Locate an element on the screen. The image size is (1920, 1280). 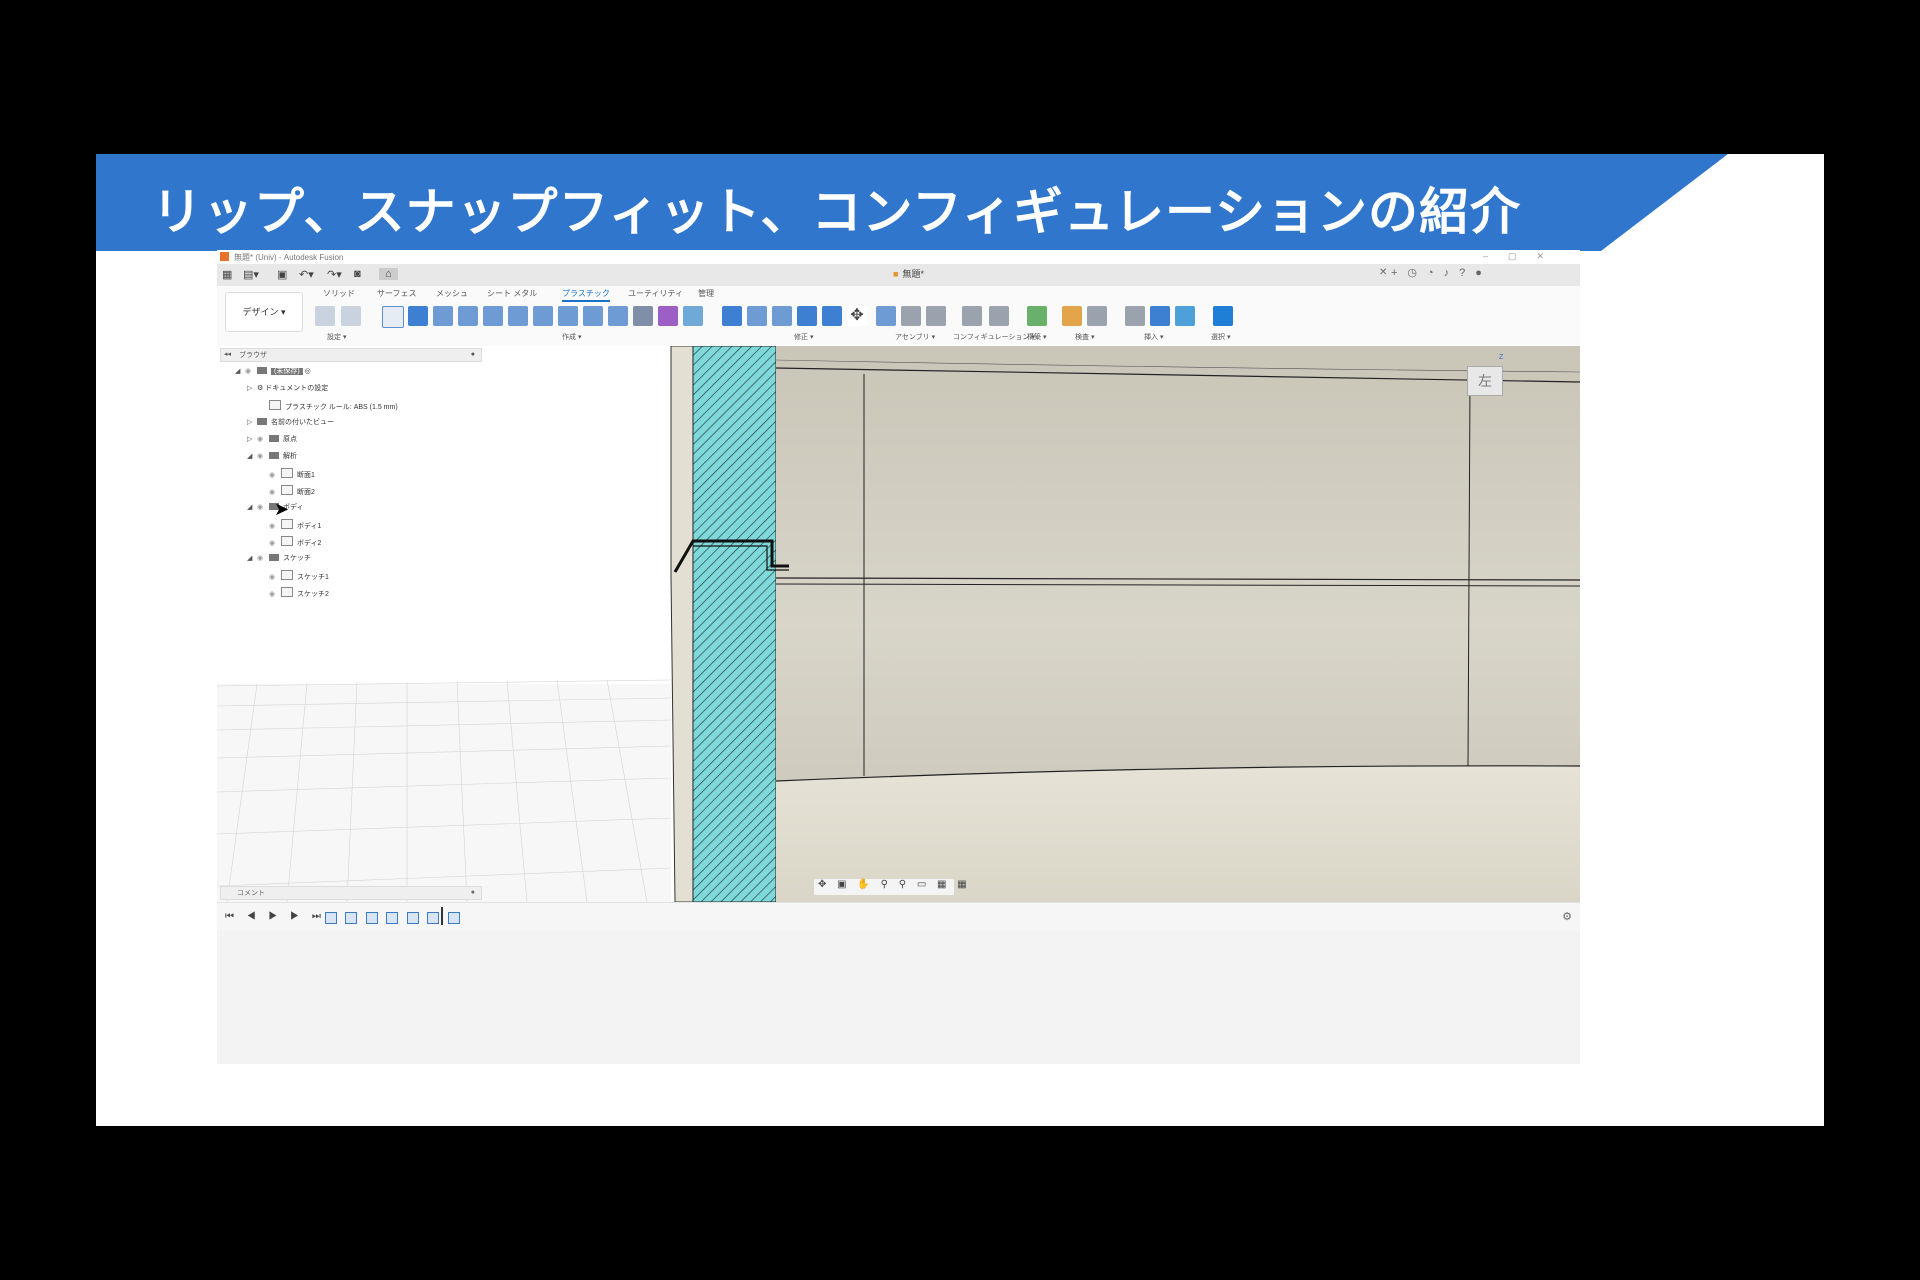
group-insert: 挿入 ▾ is located at coordinates (1153, 337).